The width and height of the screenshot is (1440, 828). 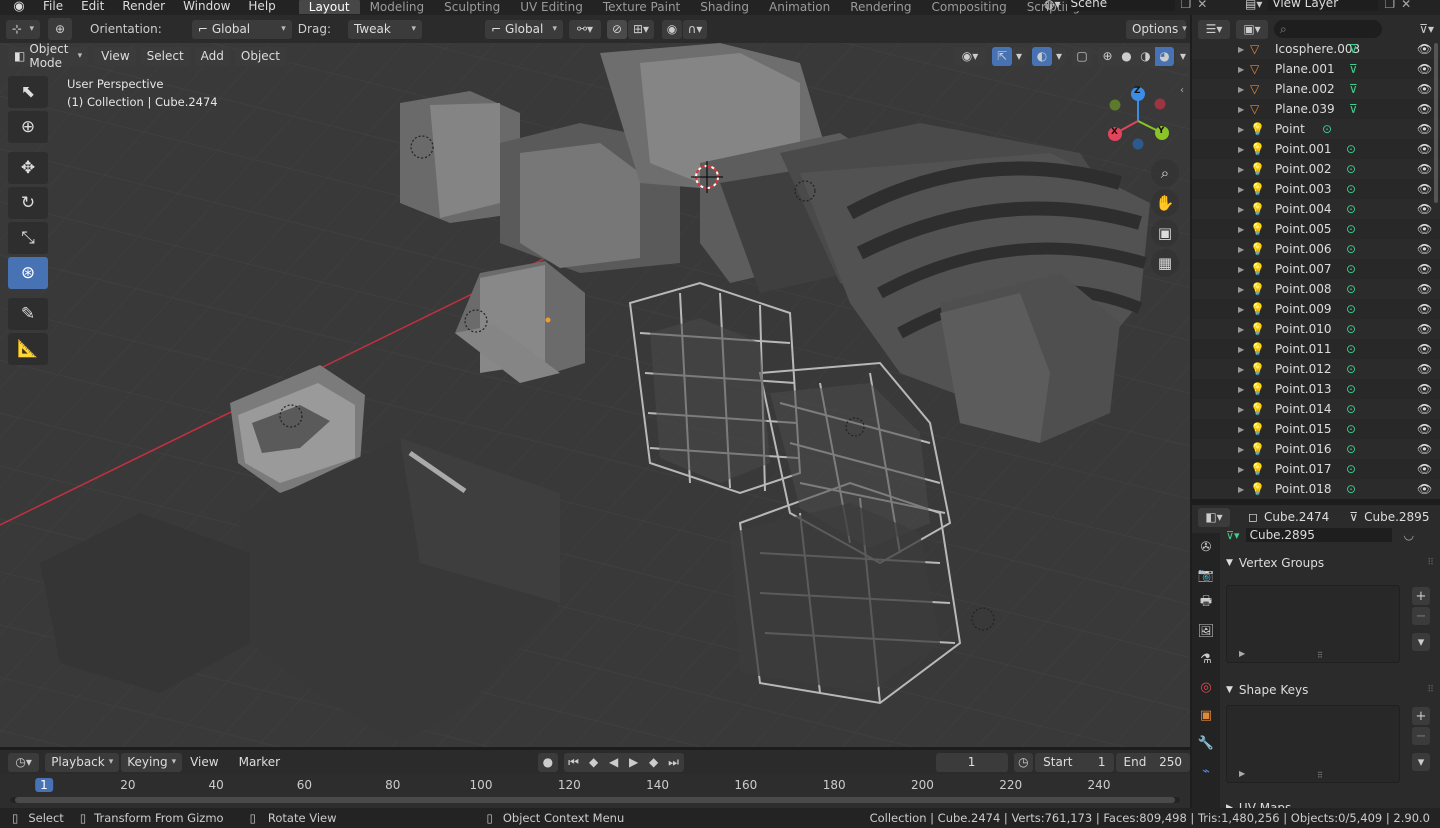 I want to click on modifier-tab-icon: 🔧, so click(x=1206, y=743).